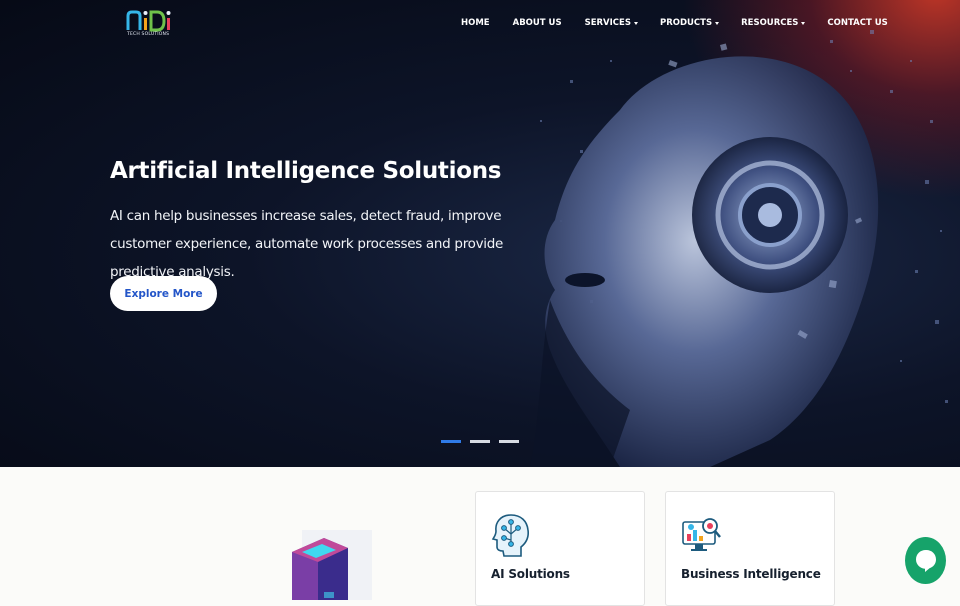 This screenshot has height=606, width=960. I want to click on nav-products-label: PRODUCTS, so click(686, 23).